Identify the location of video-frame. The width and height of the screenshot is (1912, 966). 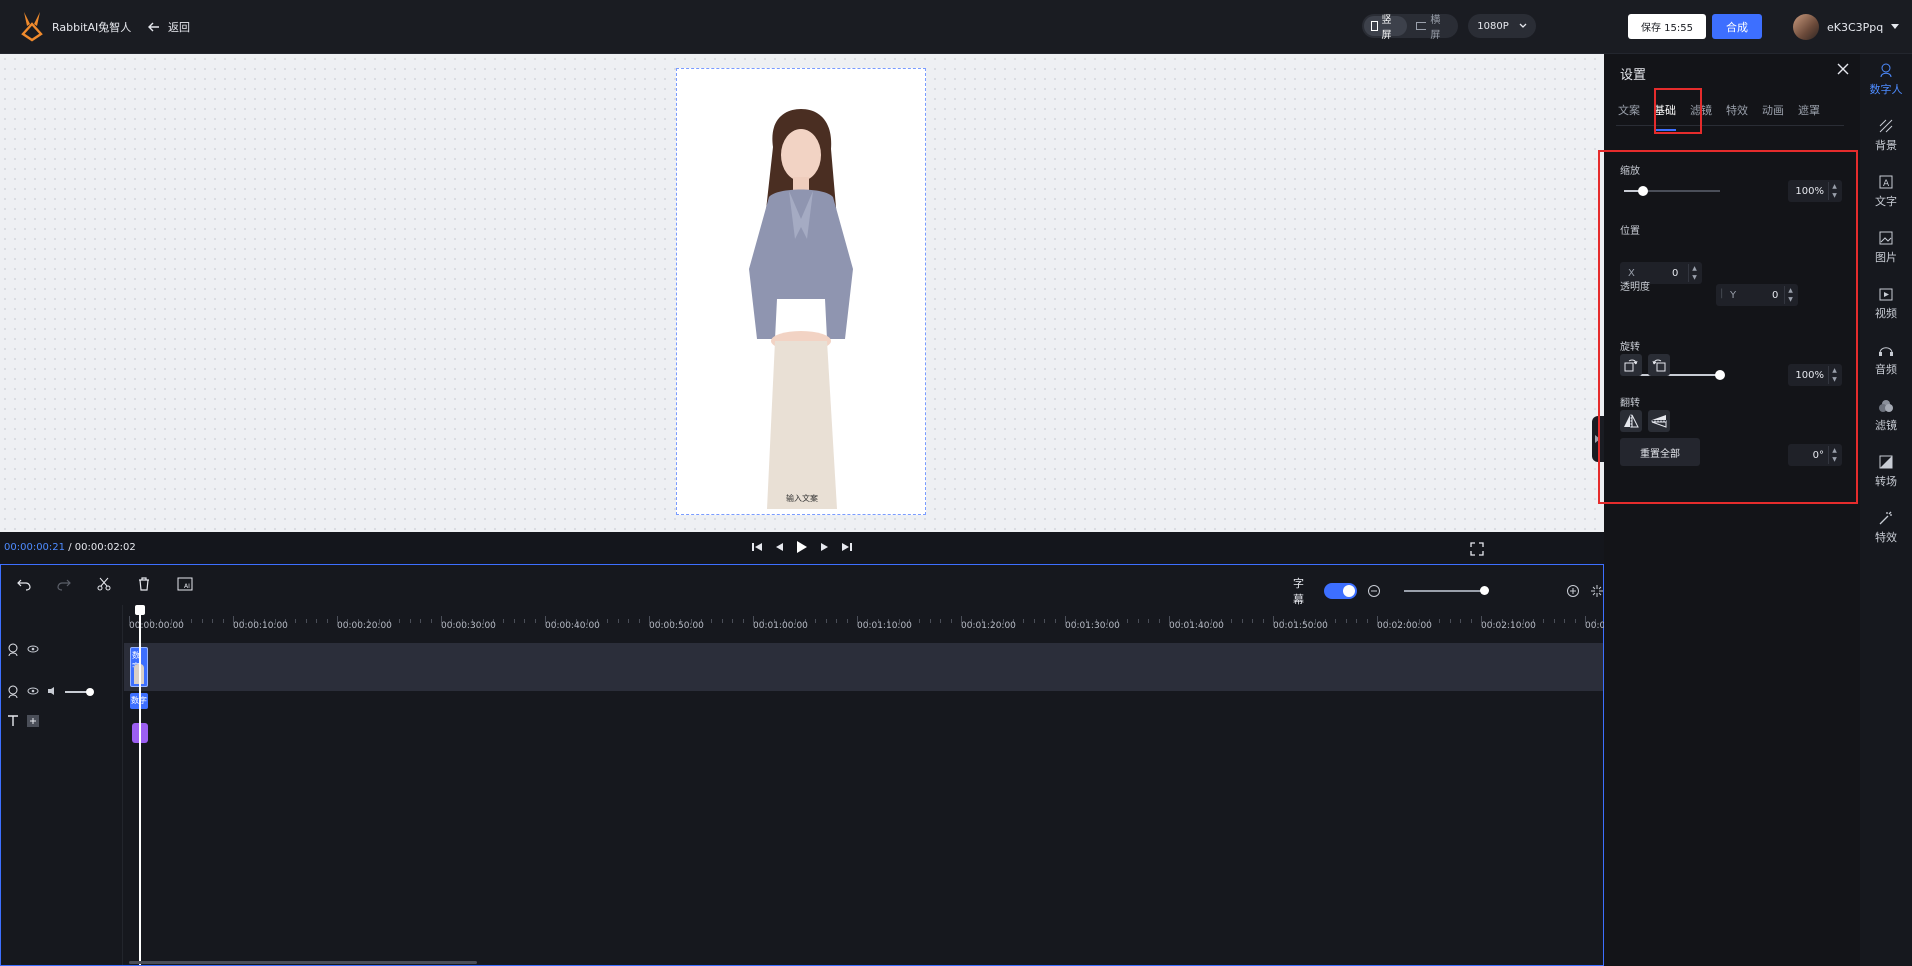
(801, 291).